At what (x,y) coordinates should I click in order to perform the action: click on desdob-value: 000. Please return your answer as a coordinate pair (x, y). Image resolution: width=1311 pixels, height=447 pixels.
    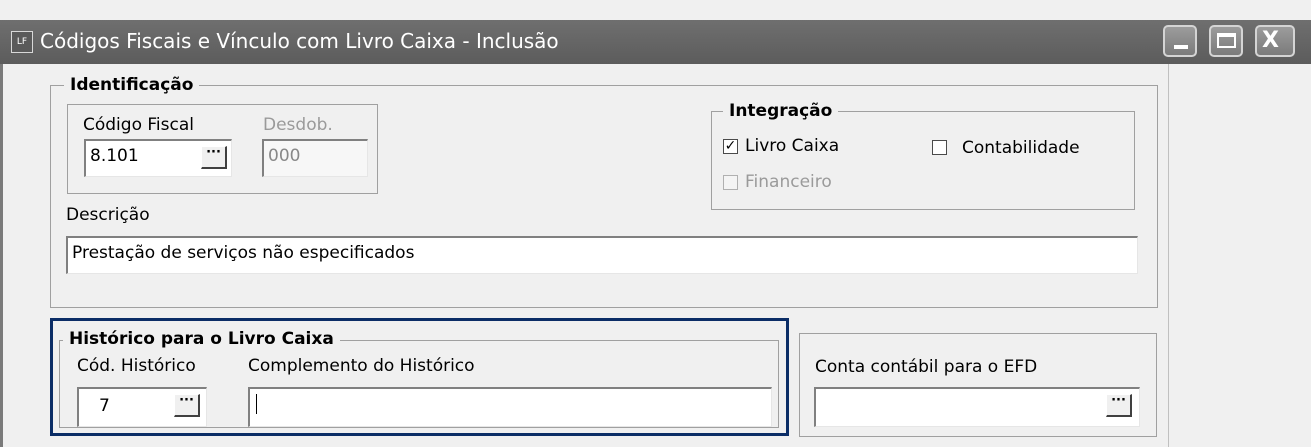
    Looking at the image, I should click on (284, 156).